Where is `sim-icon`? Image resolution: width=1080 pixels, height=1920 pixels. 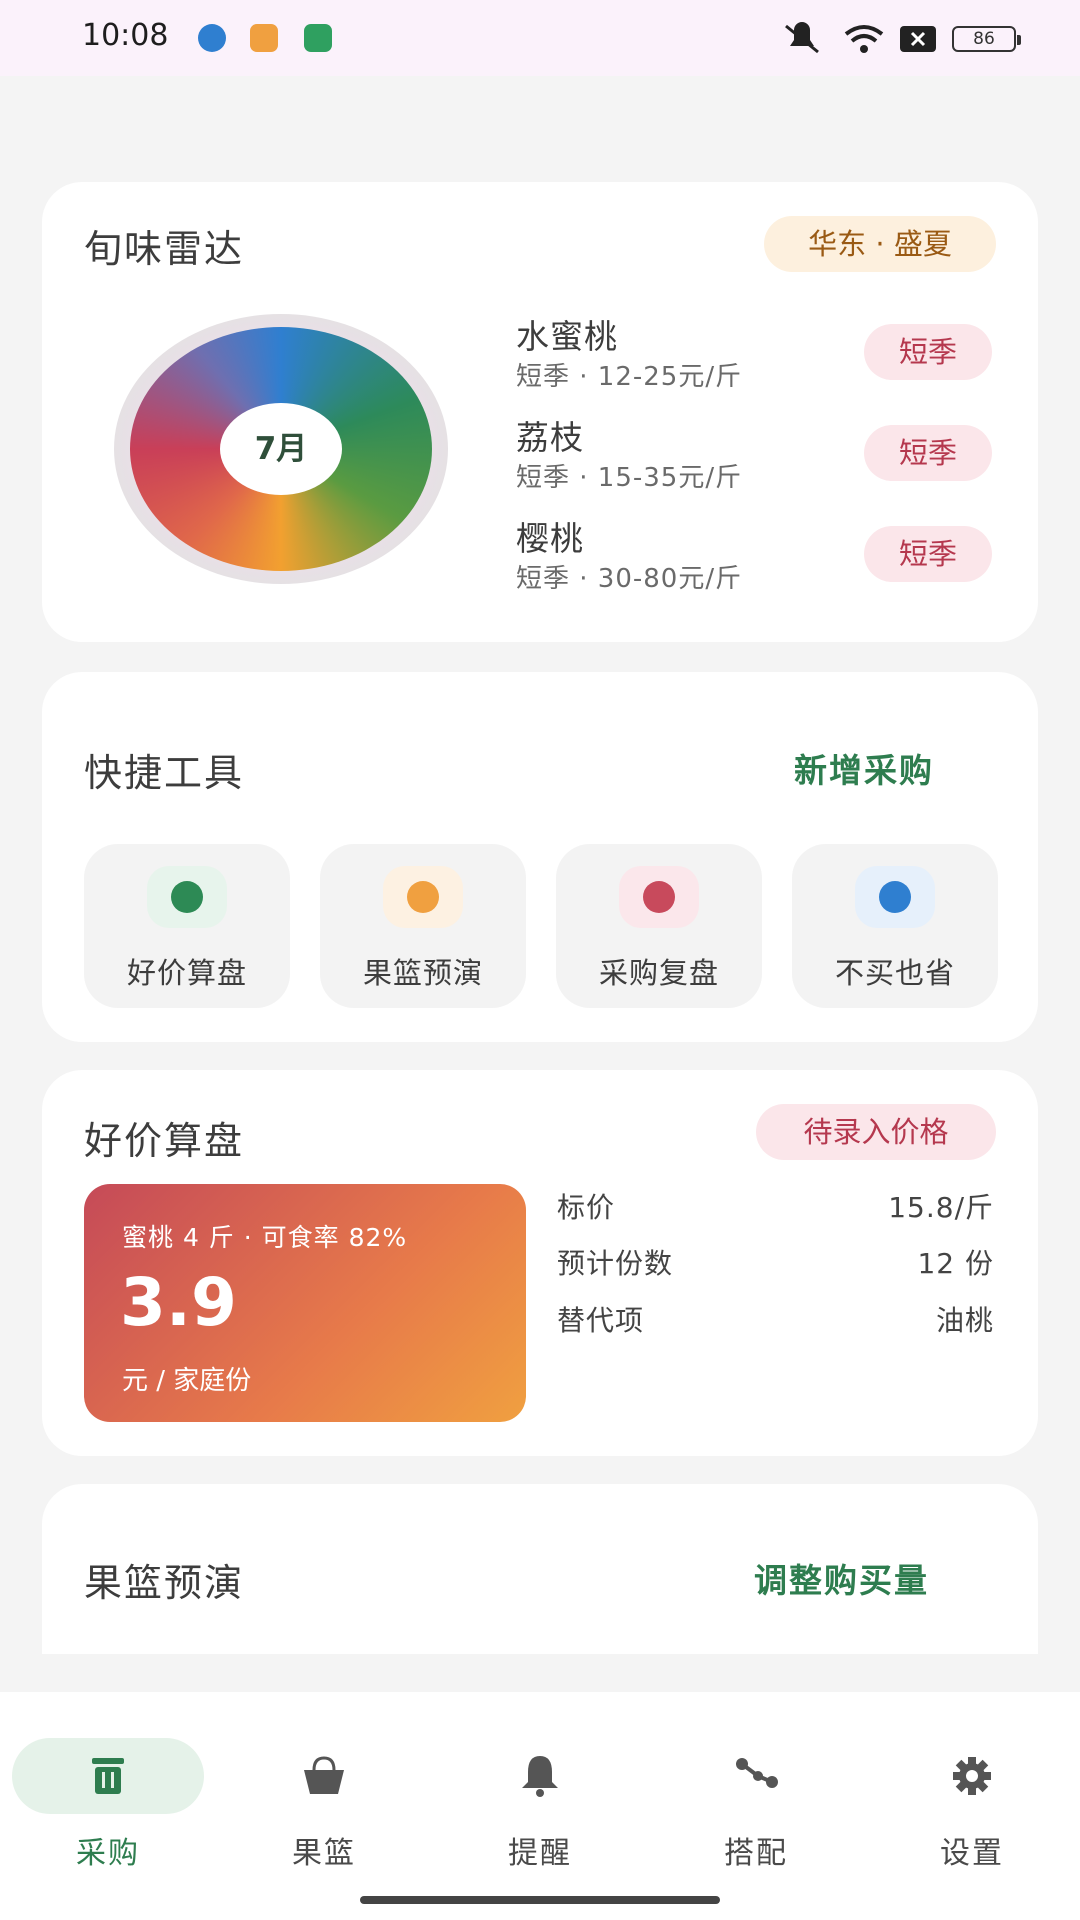
sim-icon is located at coordinates (918, 39).